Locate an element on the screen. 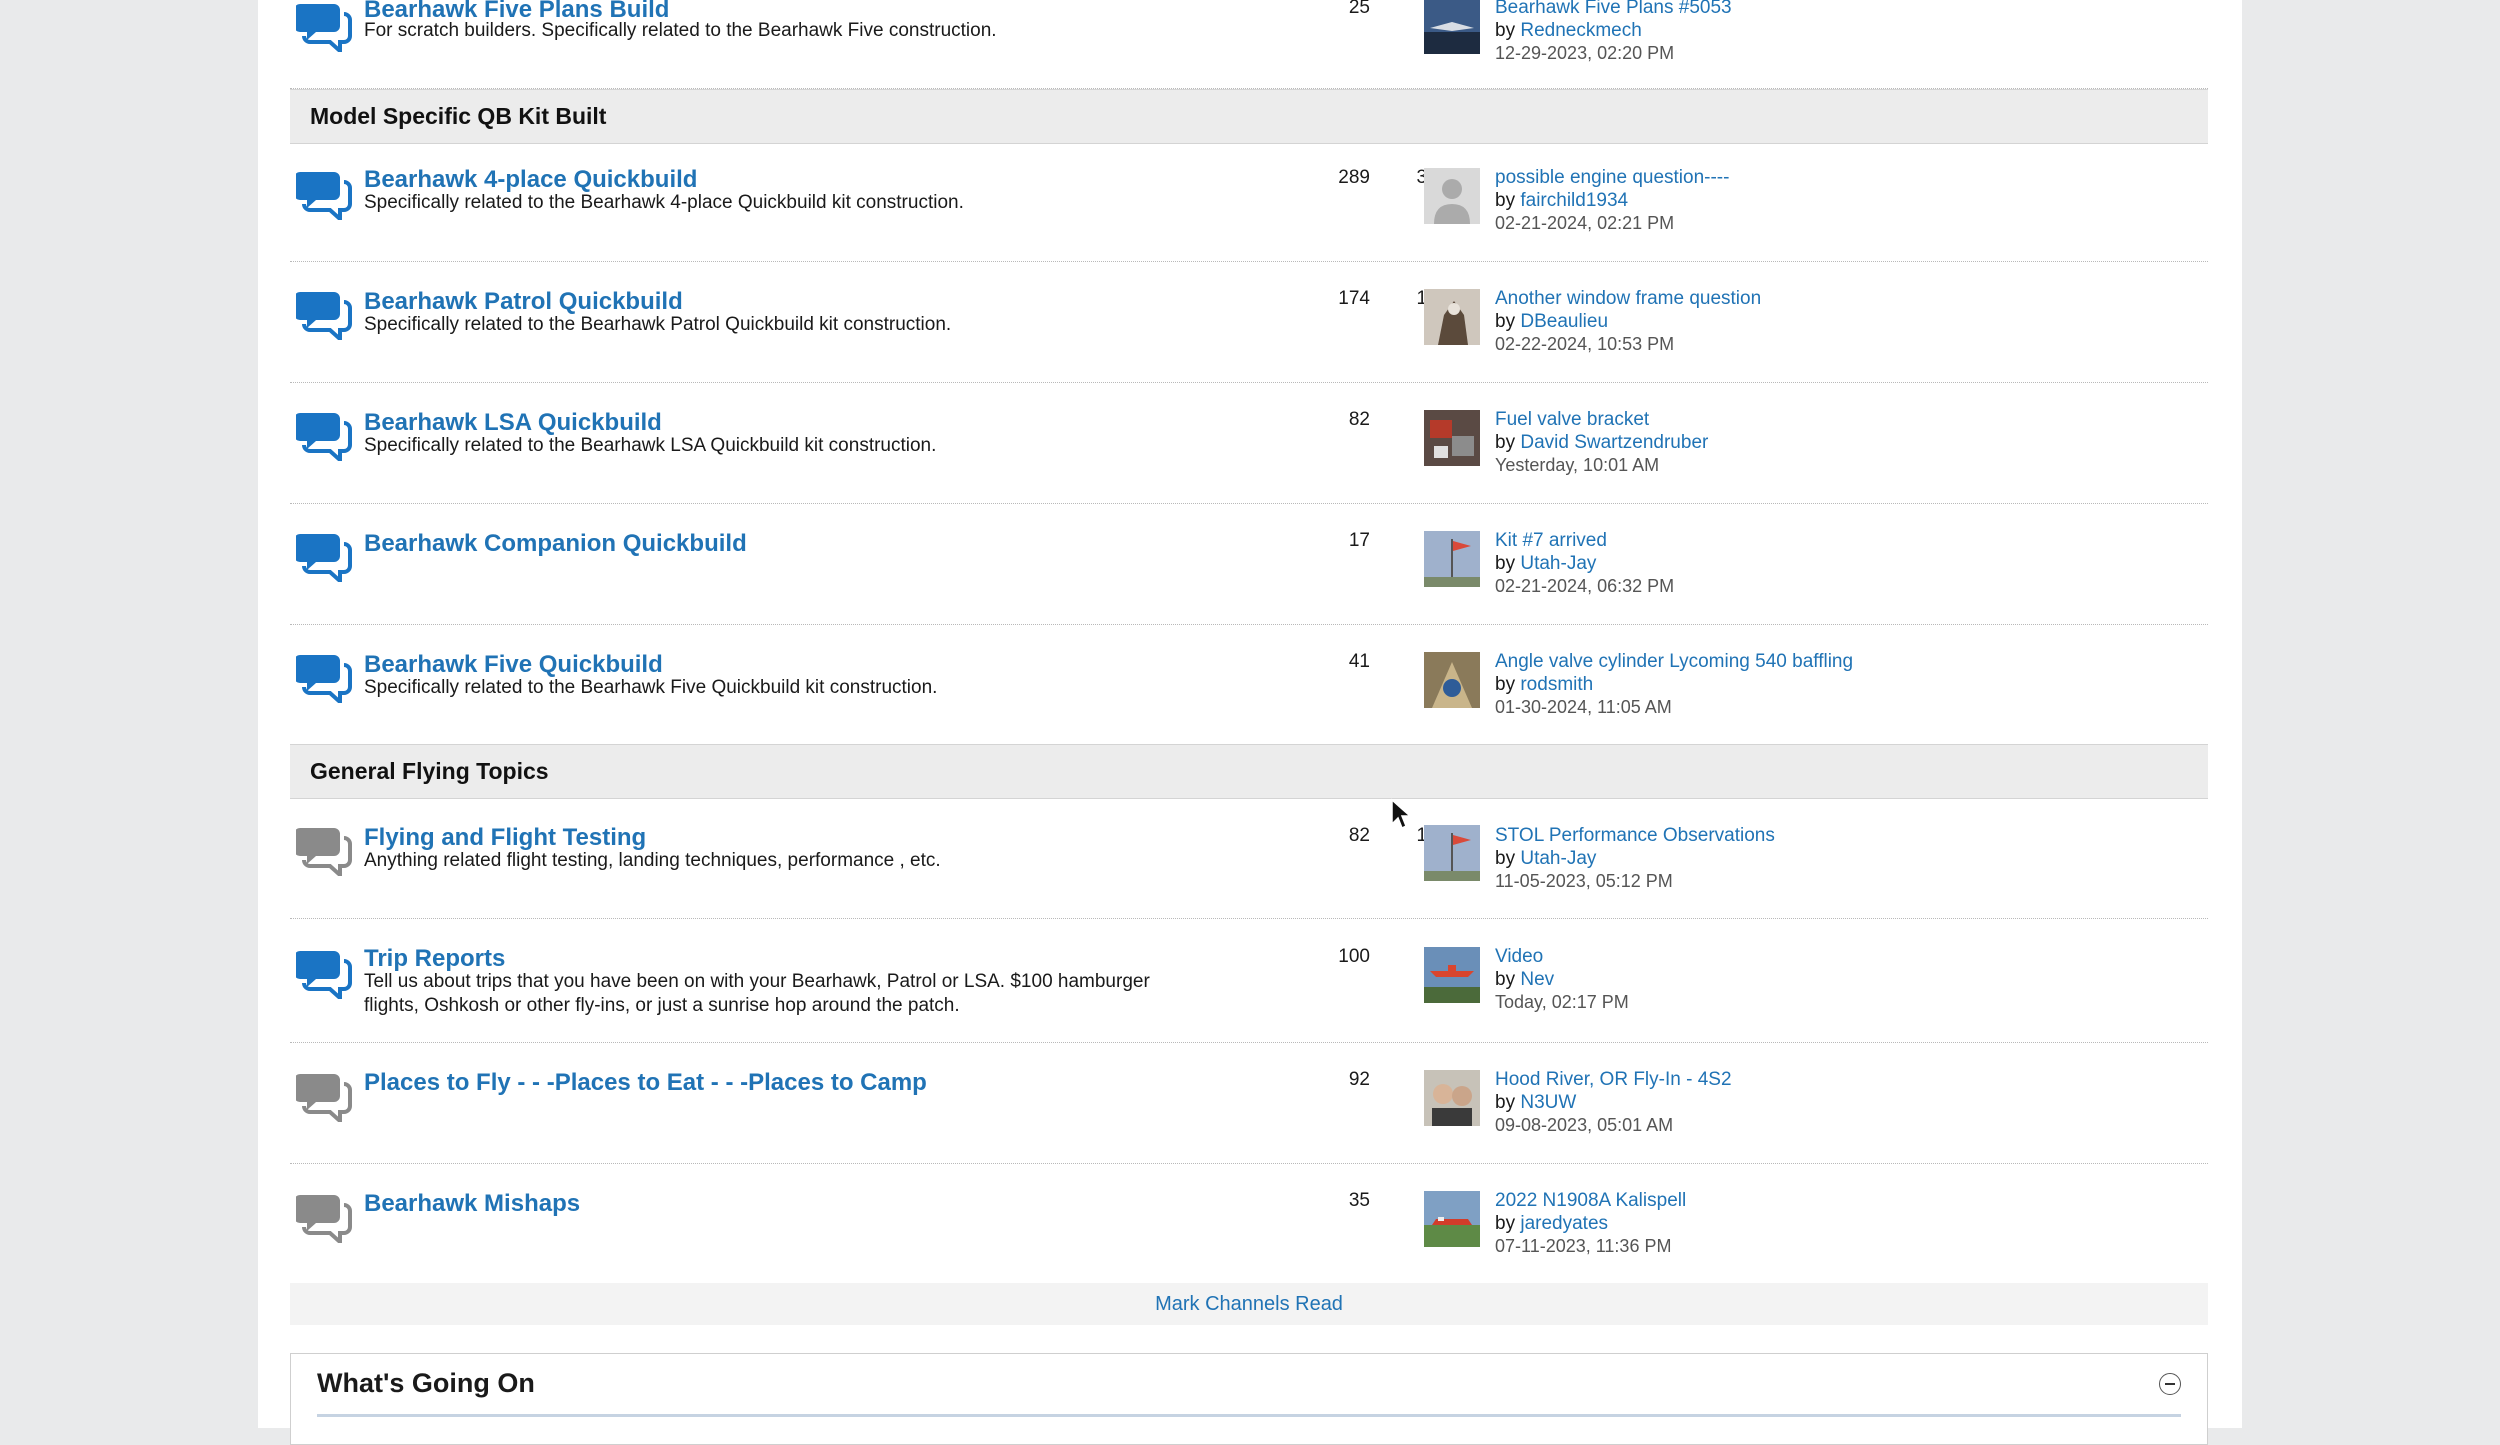  collapse-icon is located at coordinates (2170, 1384).